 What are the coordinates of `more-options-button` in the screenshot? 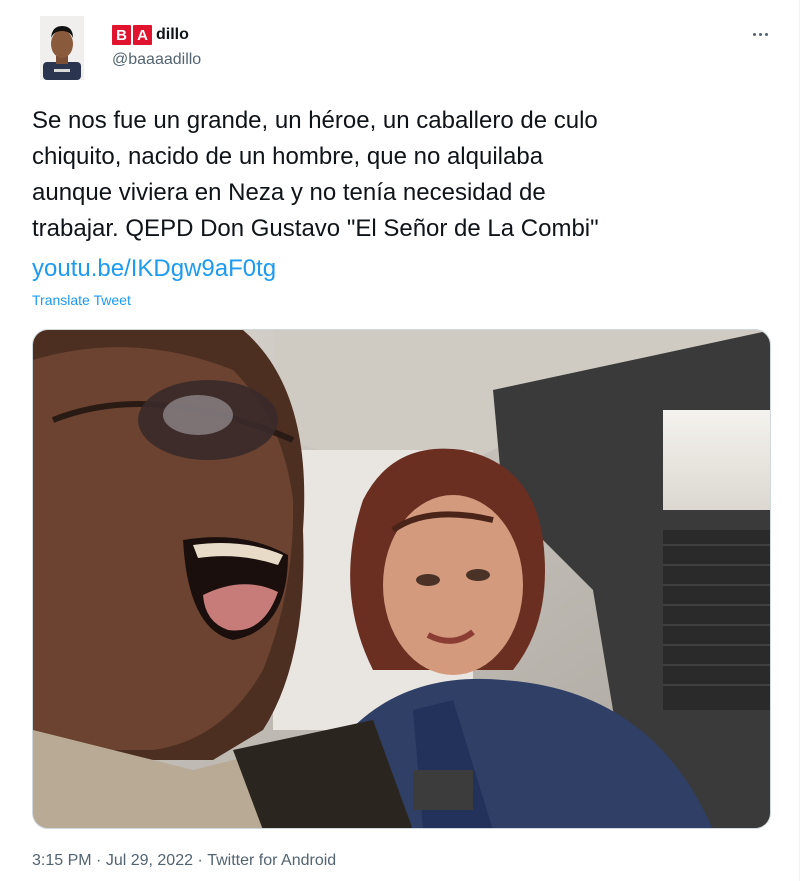 It's located at (760, 34).